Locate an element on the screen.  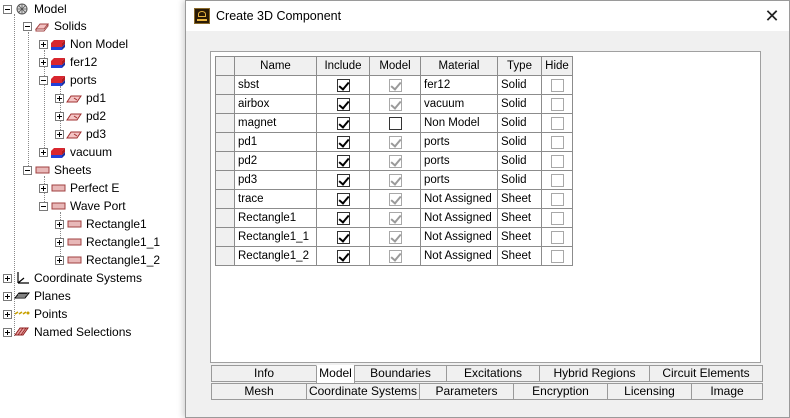
tree-item-vacuum: vacuum is located at coordinates (75, 152).